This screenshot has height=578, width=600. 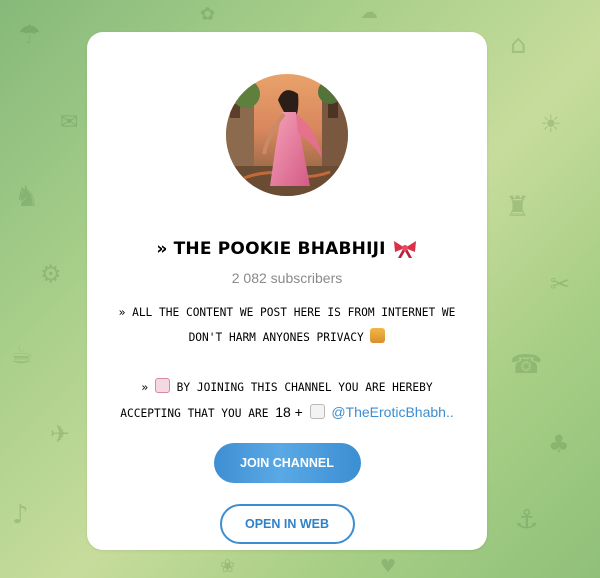 What do you see at coordinates (145, 387) in the screenshot?
I see `description-line-3-prefix: »` at bounding box center [145, 387].